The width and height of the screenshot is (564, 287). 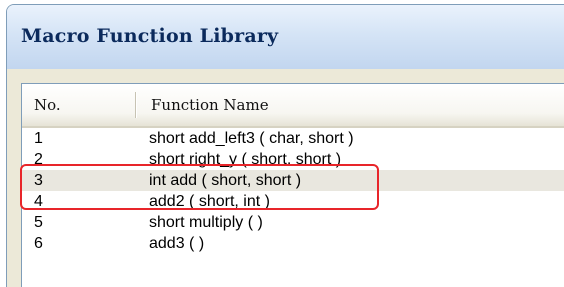 What do you see at coordinates (38, 243) in the screenshot?
I see `row-number: 6` at bounding box center [38, 243].